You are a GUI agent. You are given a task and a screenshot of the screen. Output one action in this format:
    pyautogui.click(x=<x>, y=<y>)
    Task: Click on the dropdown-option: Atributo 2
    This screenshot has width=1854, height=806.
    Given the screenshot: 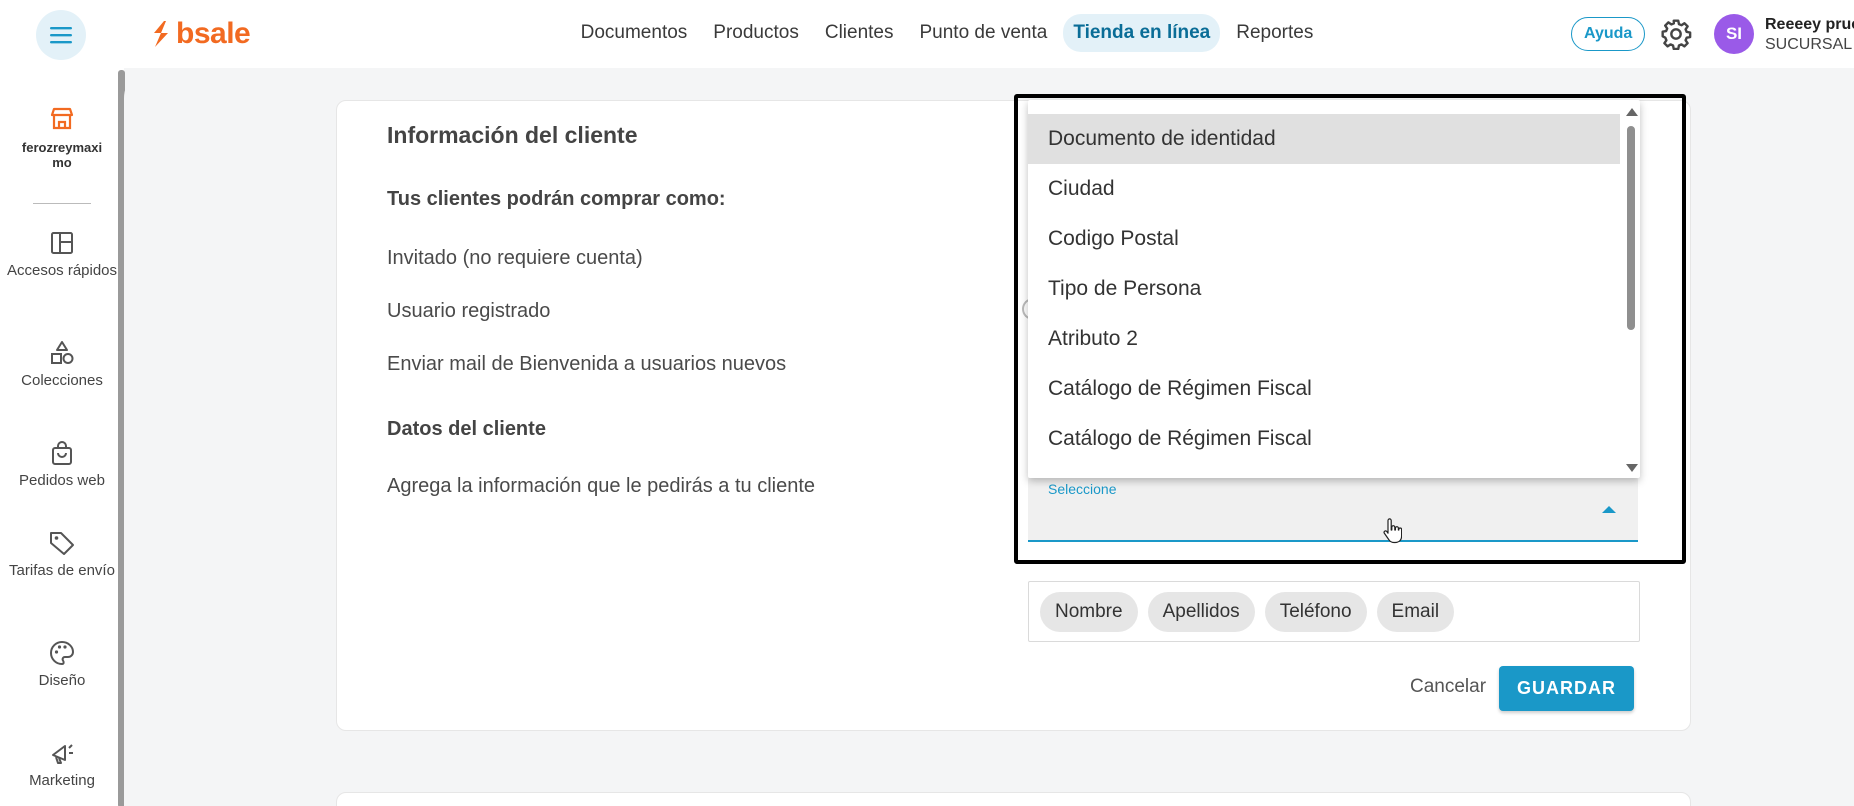 What is the action you would take?
    pyautogui.click(x=1324, y=339)
    